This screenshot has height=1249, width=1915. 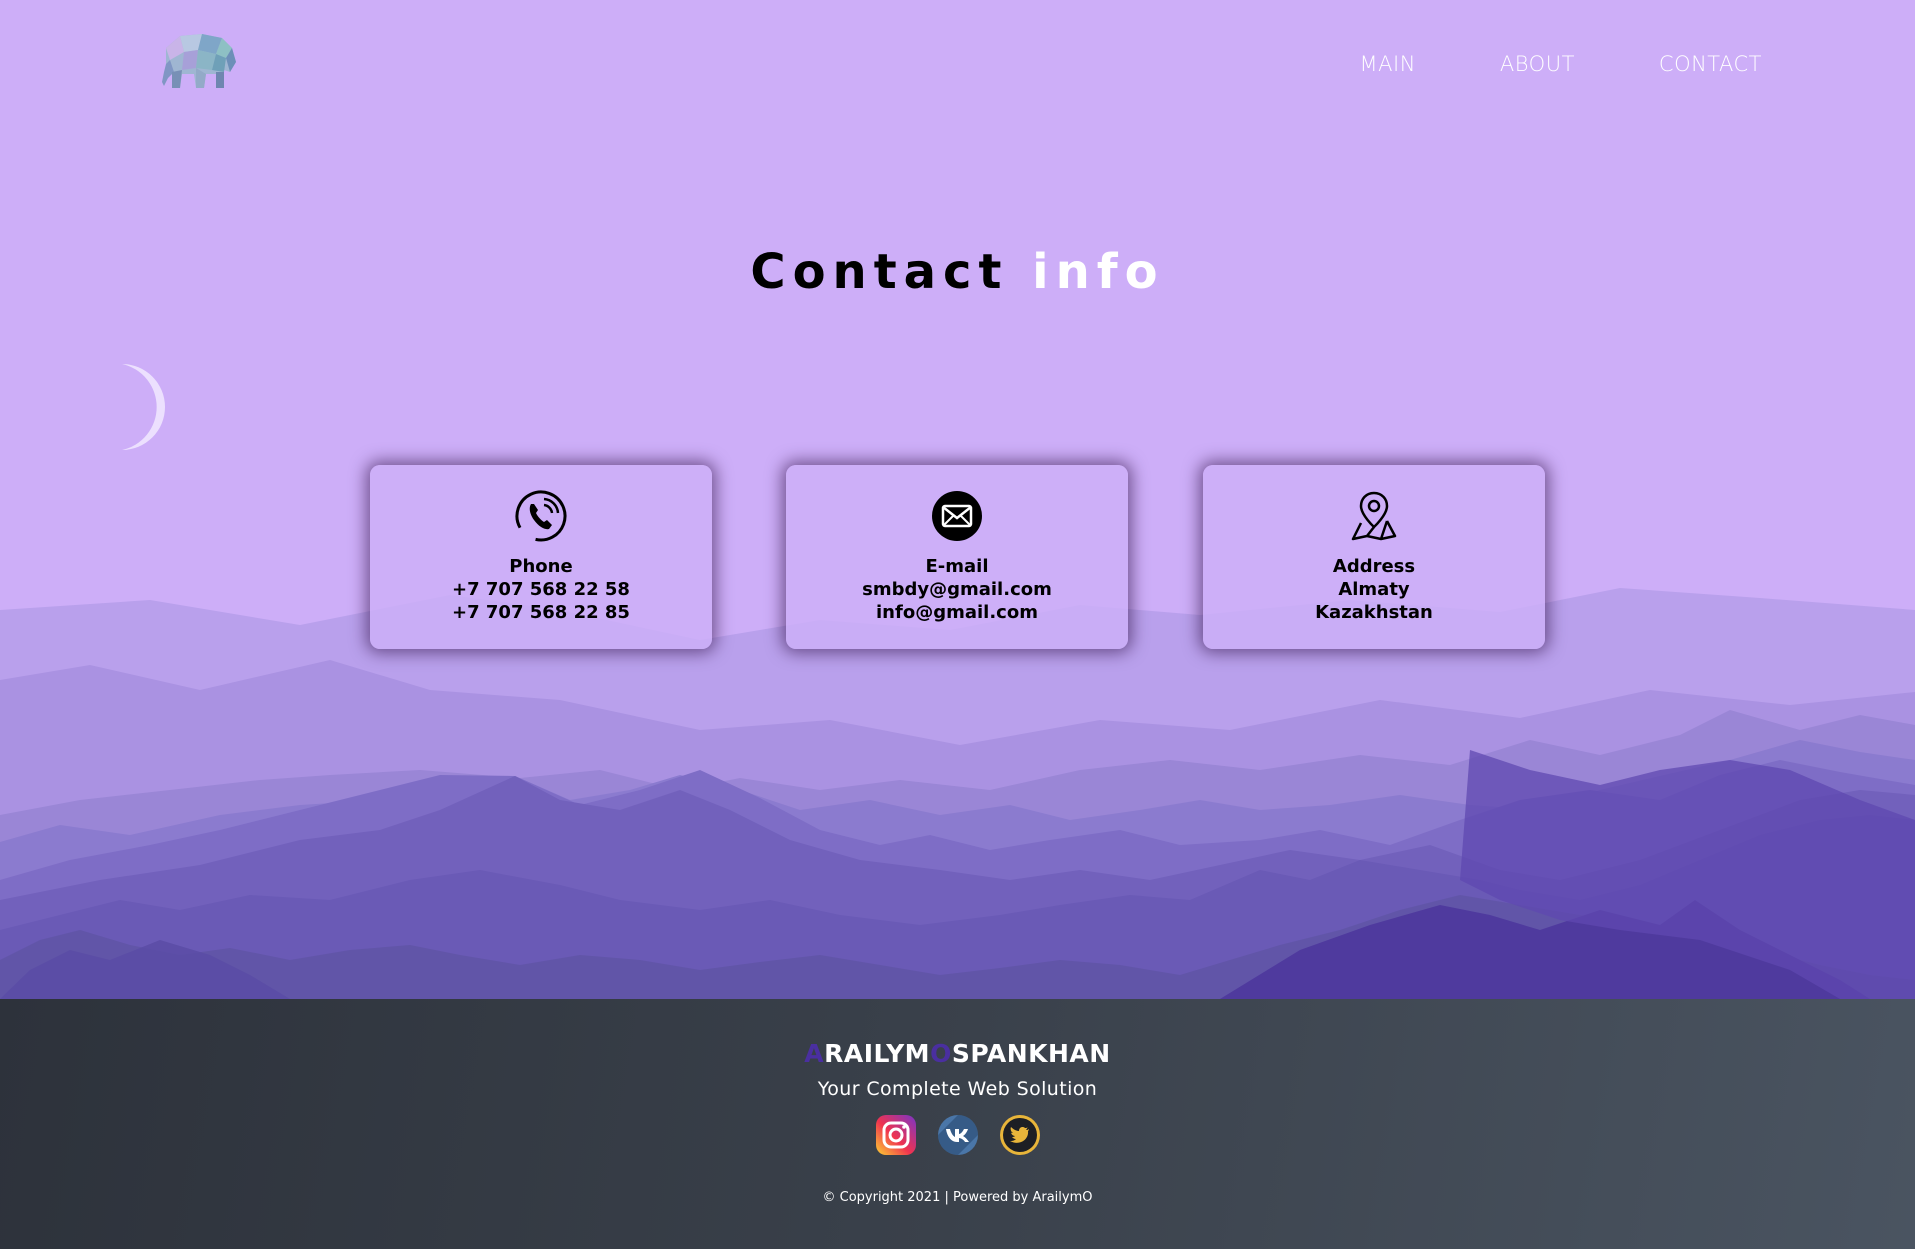 I want to click on phone-icon, so click(x=541, y=516).